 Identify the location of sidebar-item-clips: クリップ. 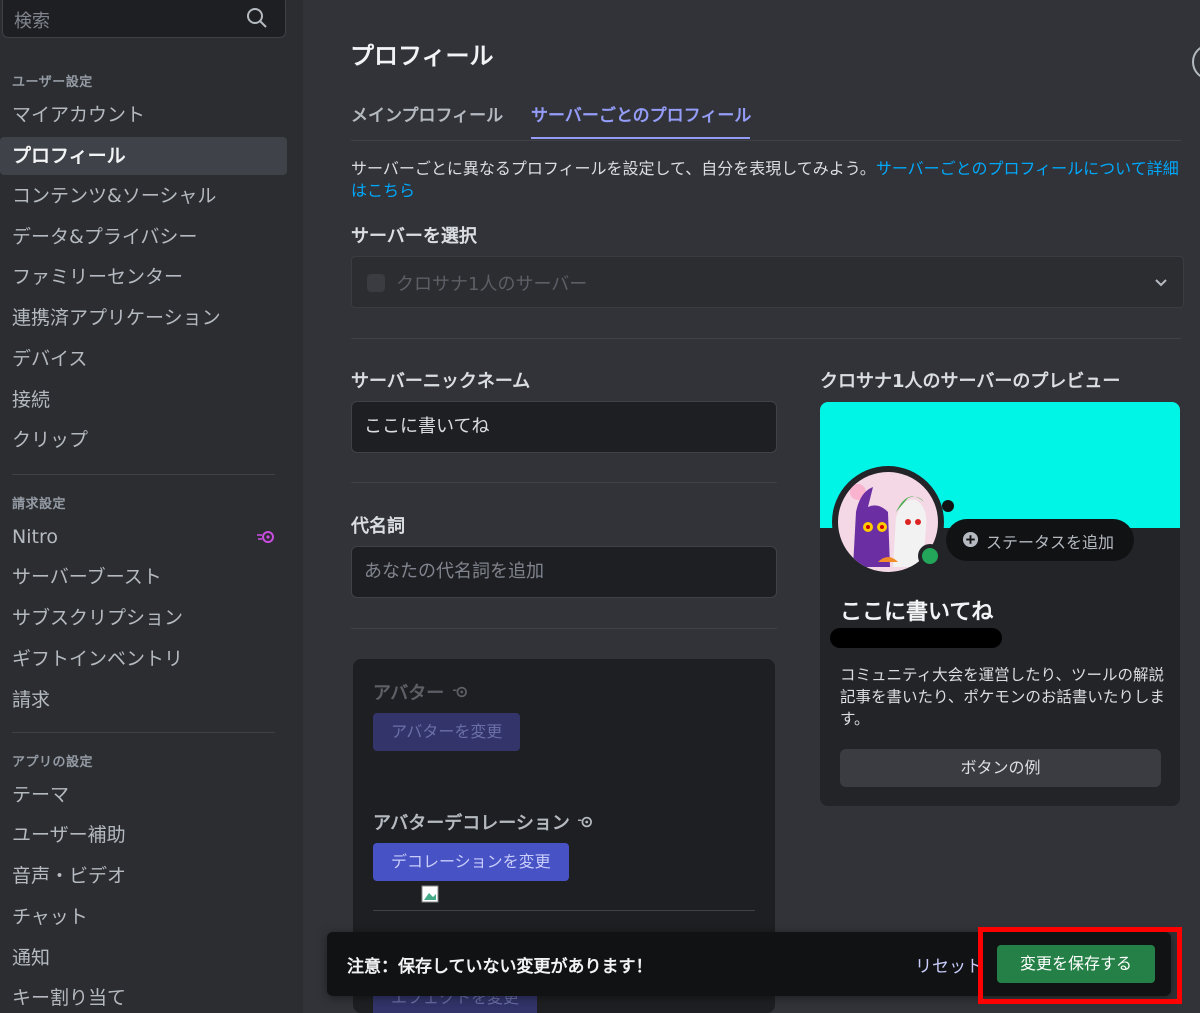
(143, 440).